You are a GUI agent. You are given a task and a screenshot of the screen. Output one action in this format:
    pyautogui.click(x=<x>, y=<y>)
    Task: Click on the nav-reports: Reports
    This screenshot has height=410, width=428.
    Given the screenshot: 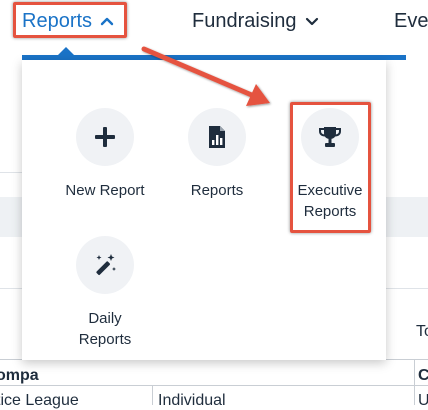 What is the action you would take?
    pyautogui.click(x=68, y=21)
    